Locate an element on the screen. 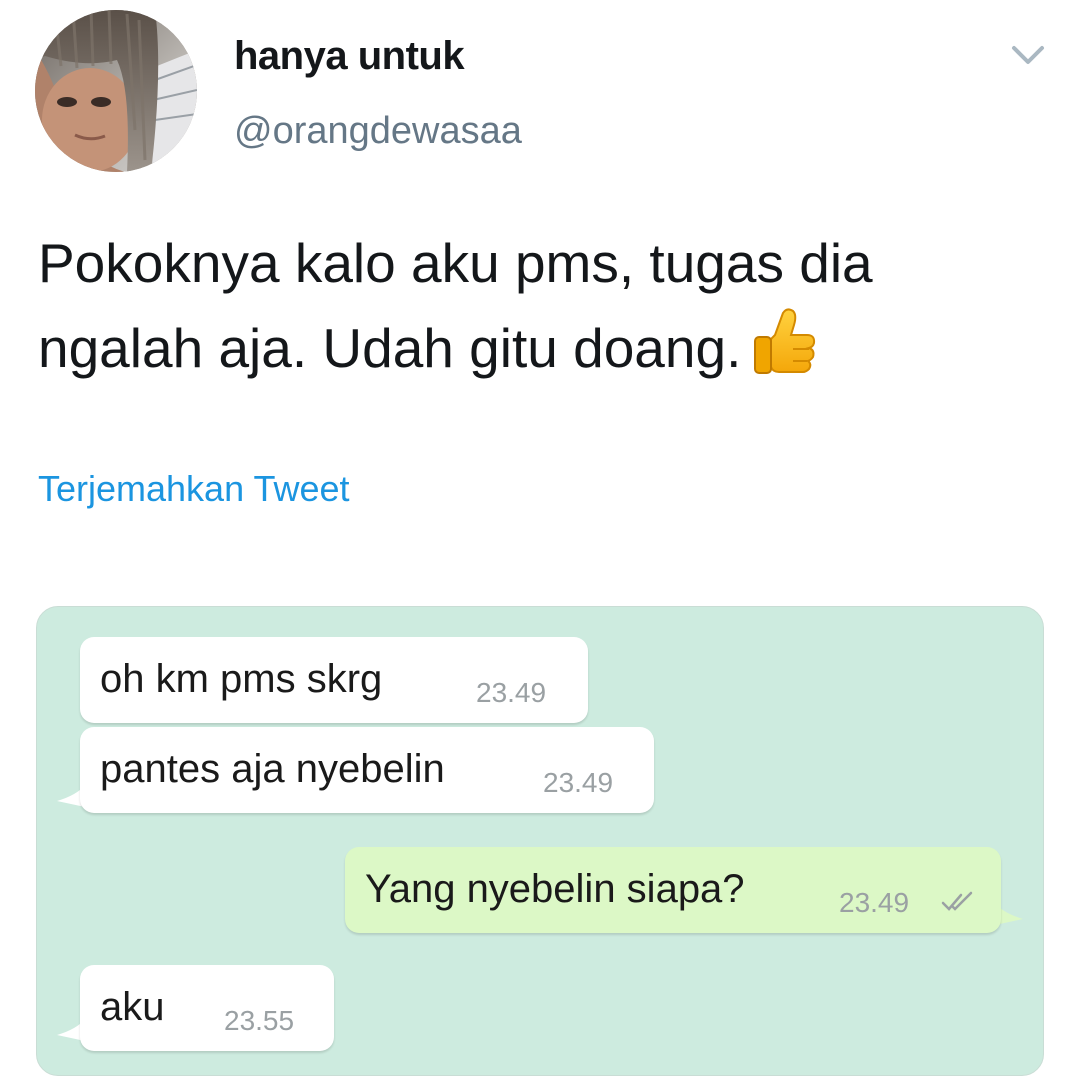 Image resolution: width=1080 pixels, height=1080 pixels. display-name: hanya untuk is located at coordinates (349, 56).